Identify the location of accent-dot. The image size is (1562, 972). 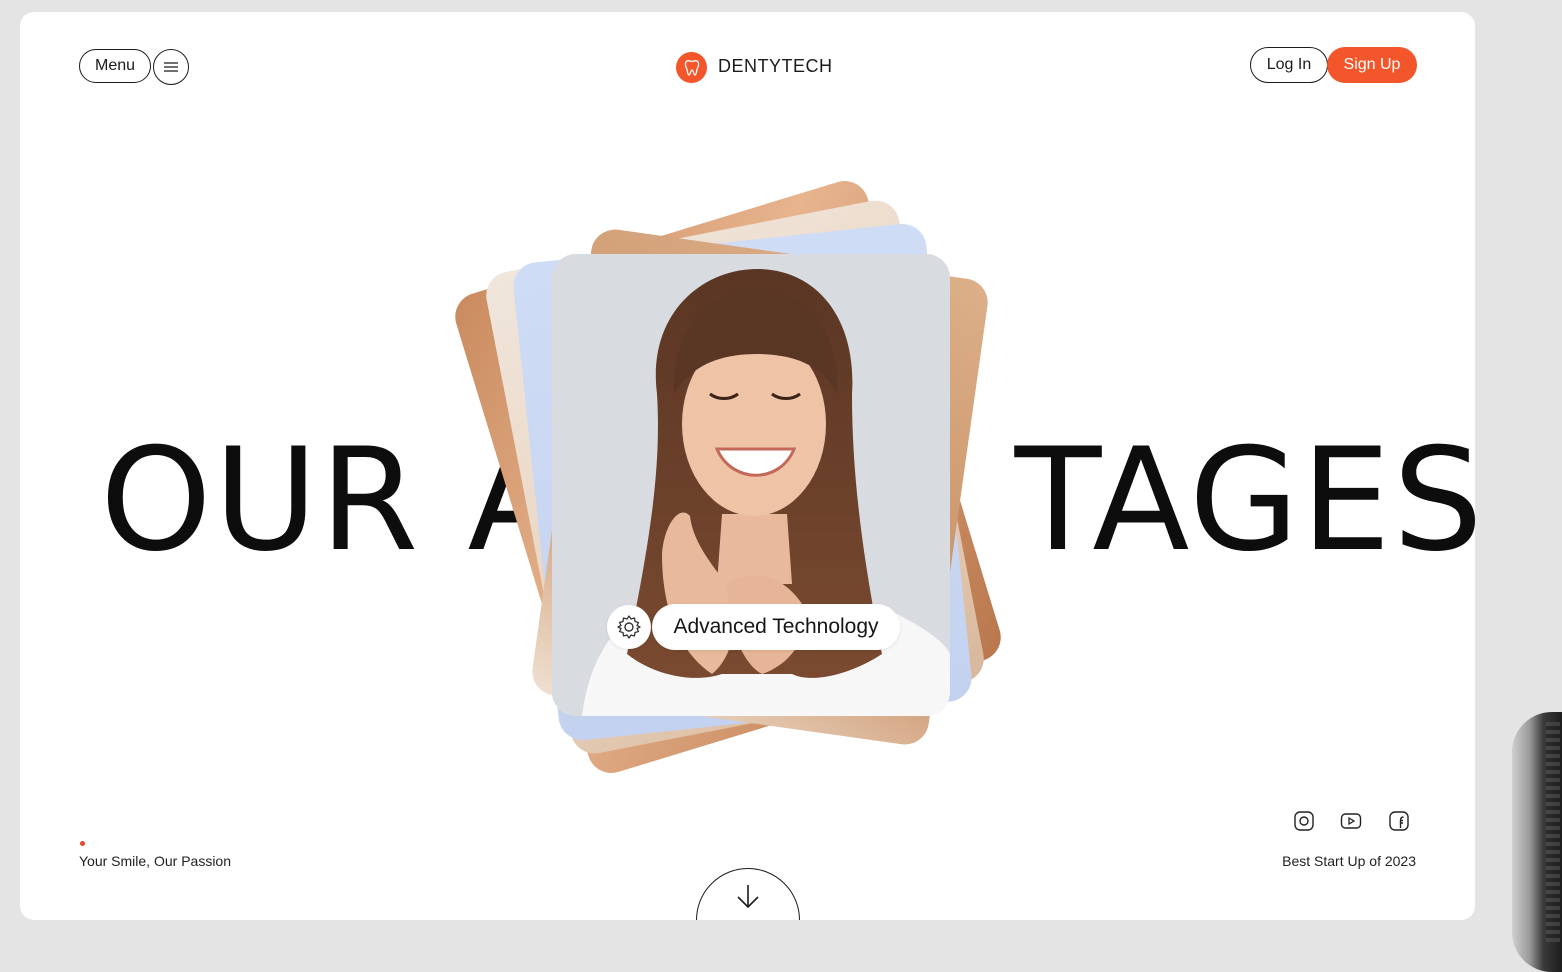
(82, 843).